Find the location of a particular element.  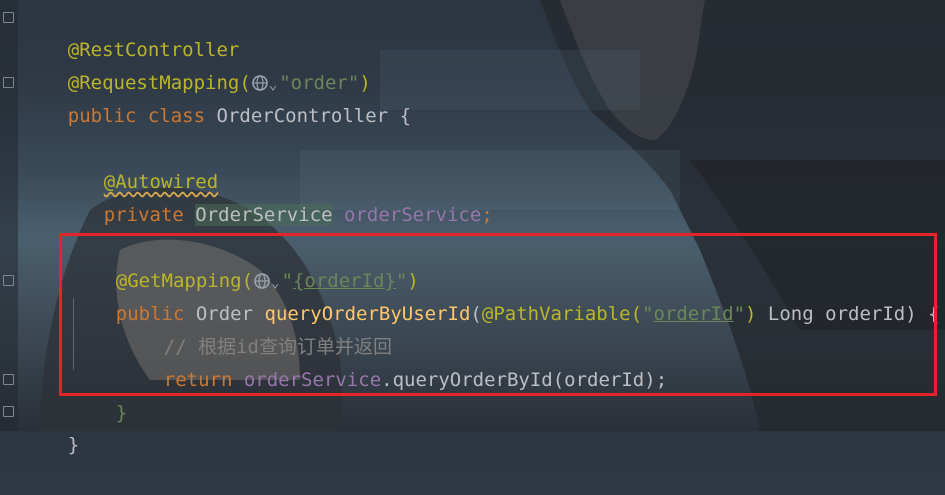

semicolon-token: ; is located at coordinates (487, 215).